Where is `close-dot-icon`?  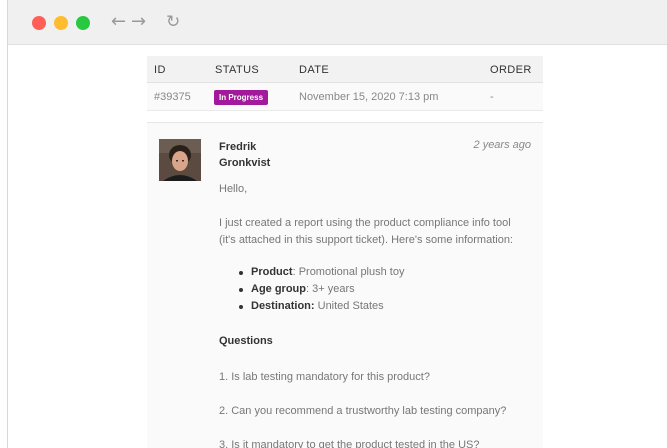
close-dot-icon is located at coordinates (39, 23).